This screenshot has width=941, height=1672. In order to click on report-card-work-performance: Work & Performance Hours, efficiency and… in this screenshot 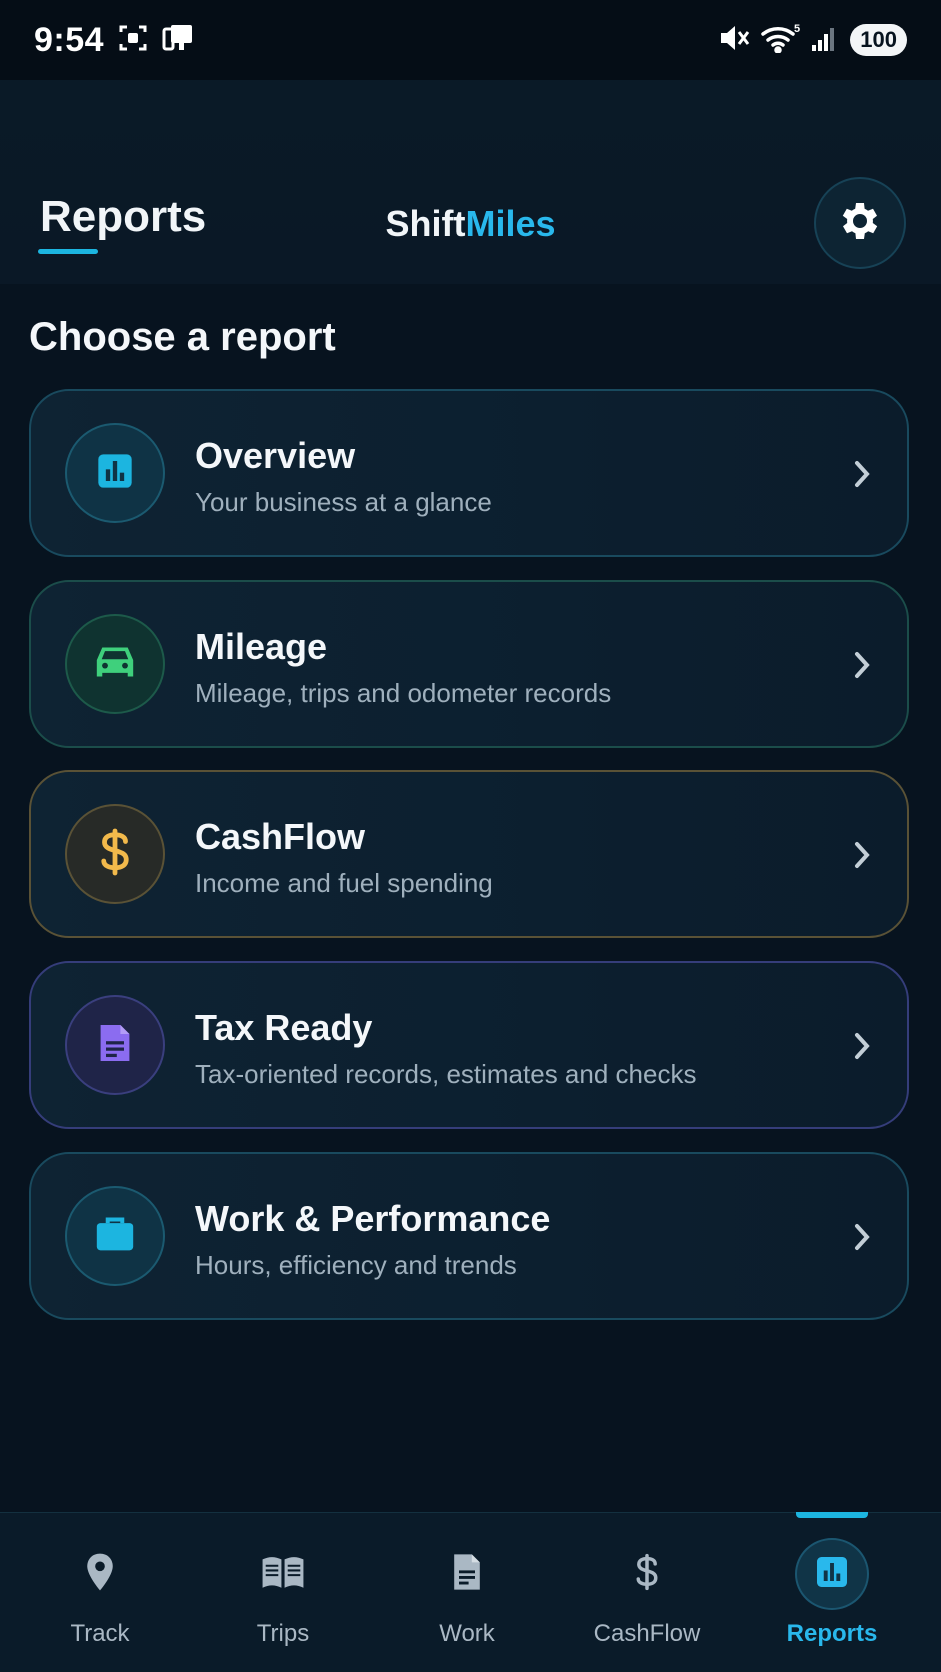, I will do `click(469, 1236)`.